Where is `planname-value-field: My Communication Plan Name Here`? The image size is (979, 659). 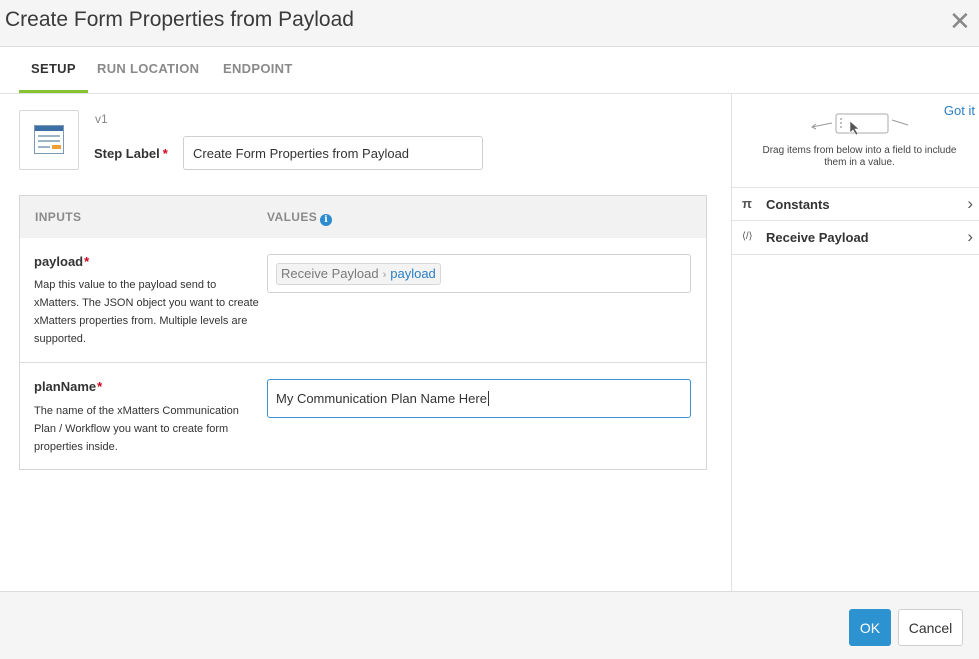 planname-value-field: My Communication Plan Name Here is located at coordinates (479, 398).